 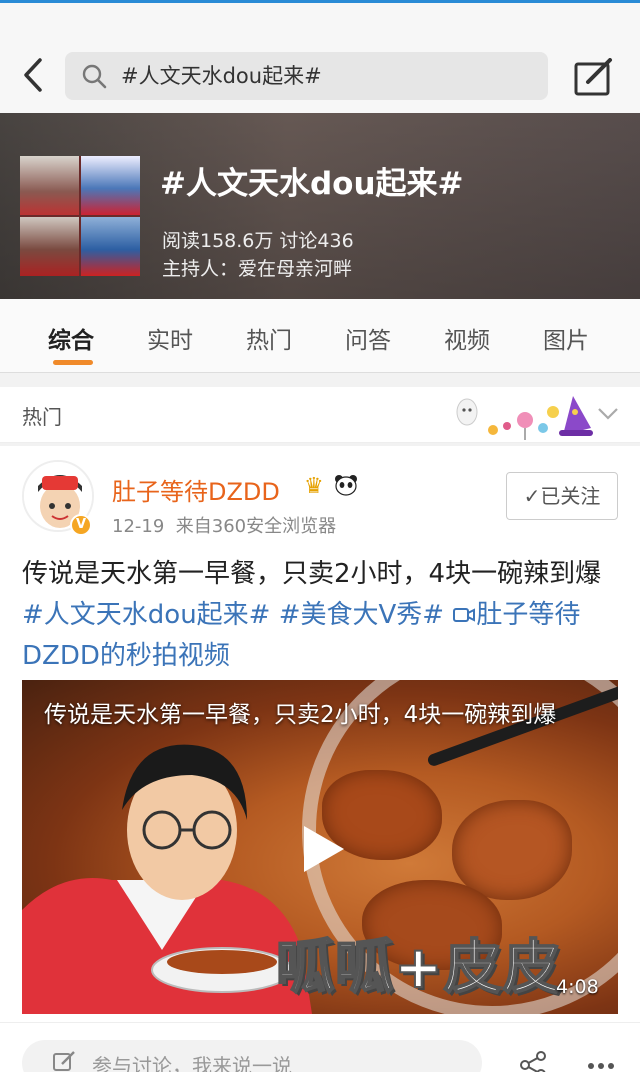 I want to click on post-body: 传说是天水第一早餐，只卖2小时，4块一碗辣到爆, so click(x=312, y=574).